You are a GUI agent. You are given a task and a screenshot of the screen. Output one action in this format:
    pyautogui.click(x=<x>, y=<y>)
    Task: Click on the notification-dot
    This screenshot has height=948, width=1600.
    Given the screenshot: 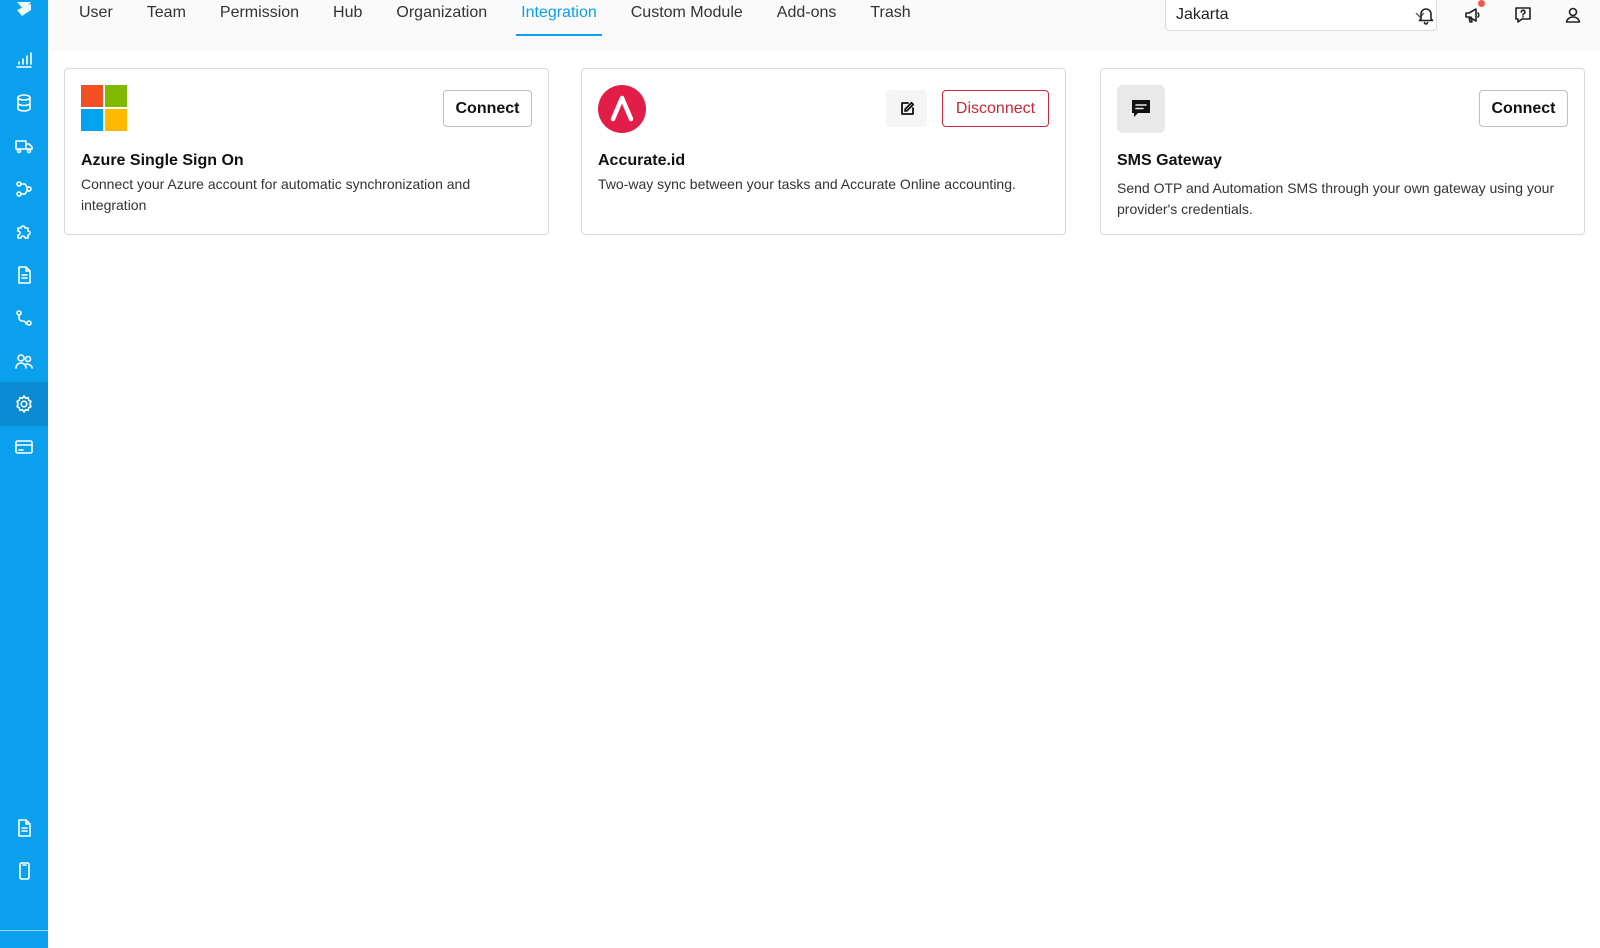 What is the action you would take?
    pyautogui.click(x=1481, y=3)
    